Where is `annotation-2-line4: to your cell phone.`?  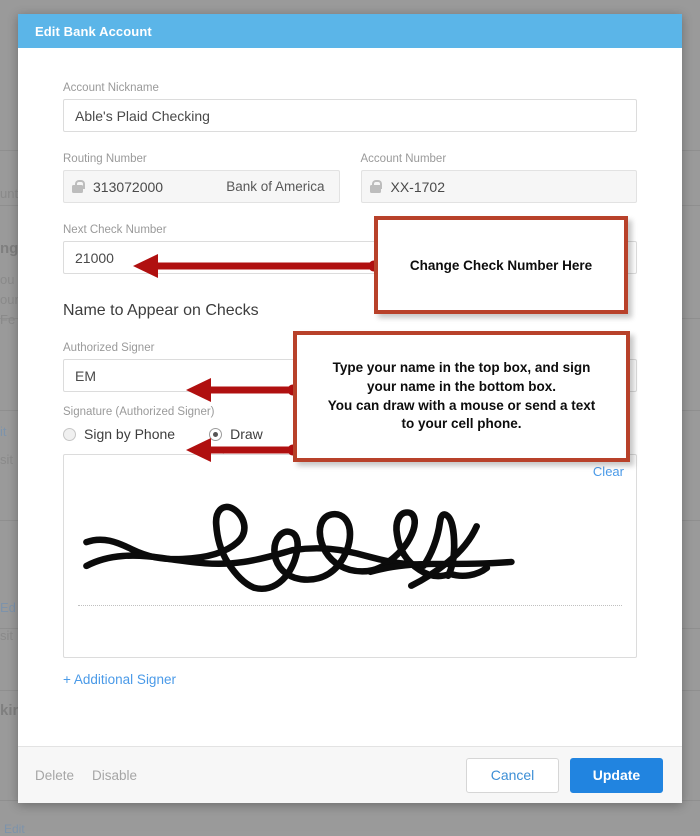 annotation-2-line4: to your cell phone. is located at coordinates (461, 424).